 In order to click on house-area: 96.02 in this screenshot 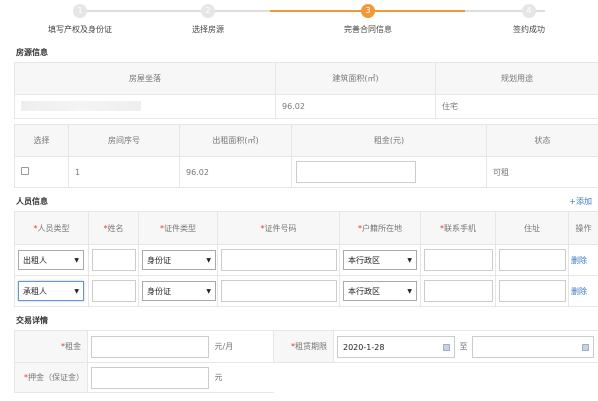, I will do `click(355, 106)`.